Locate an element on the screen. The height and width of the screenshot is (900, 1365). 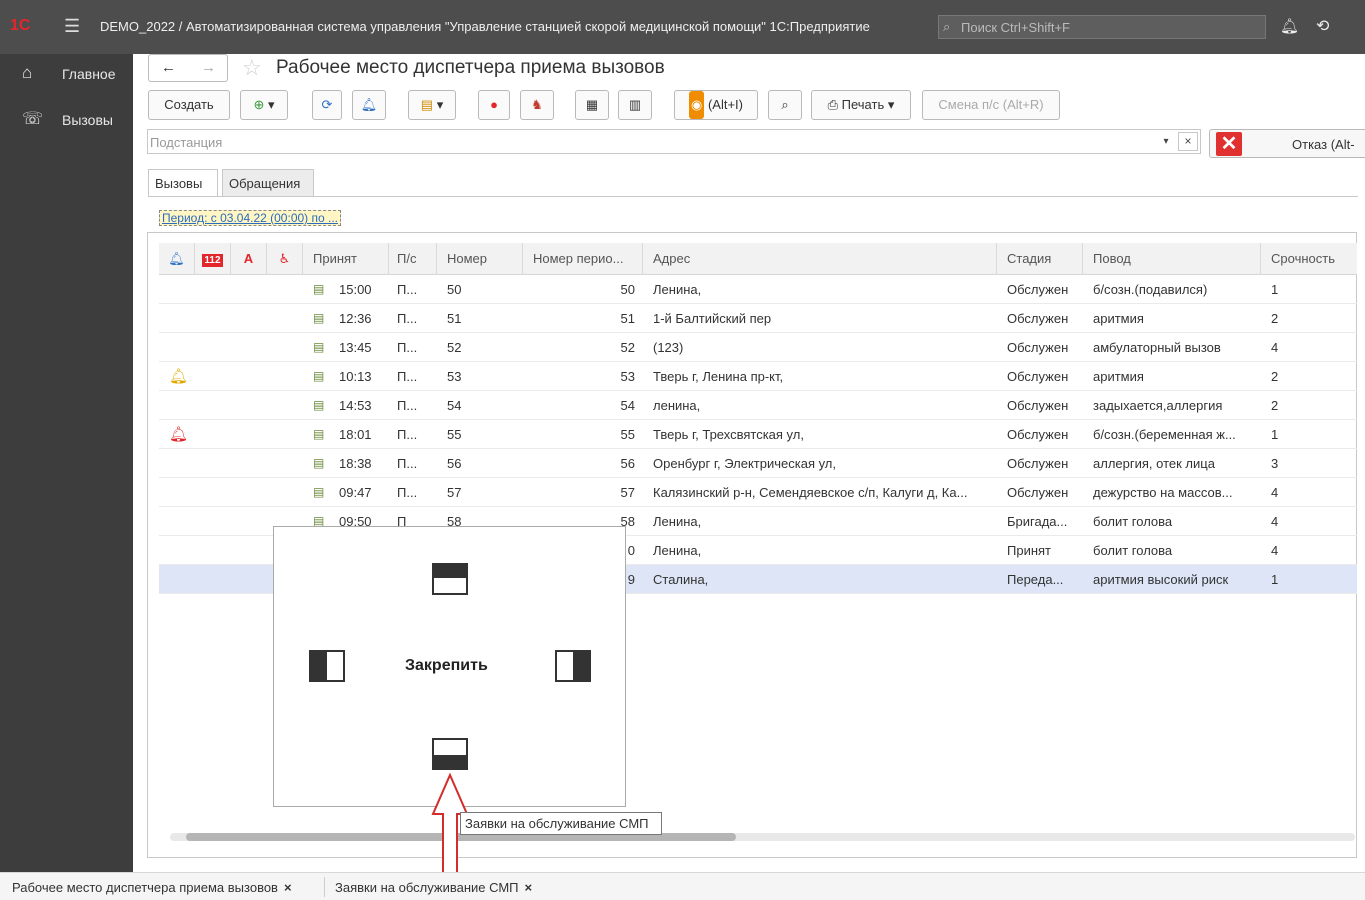
cell-num: 51 is located at coordinates (454, 318).